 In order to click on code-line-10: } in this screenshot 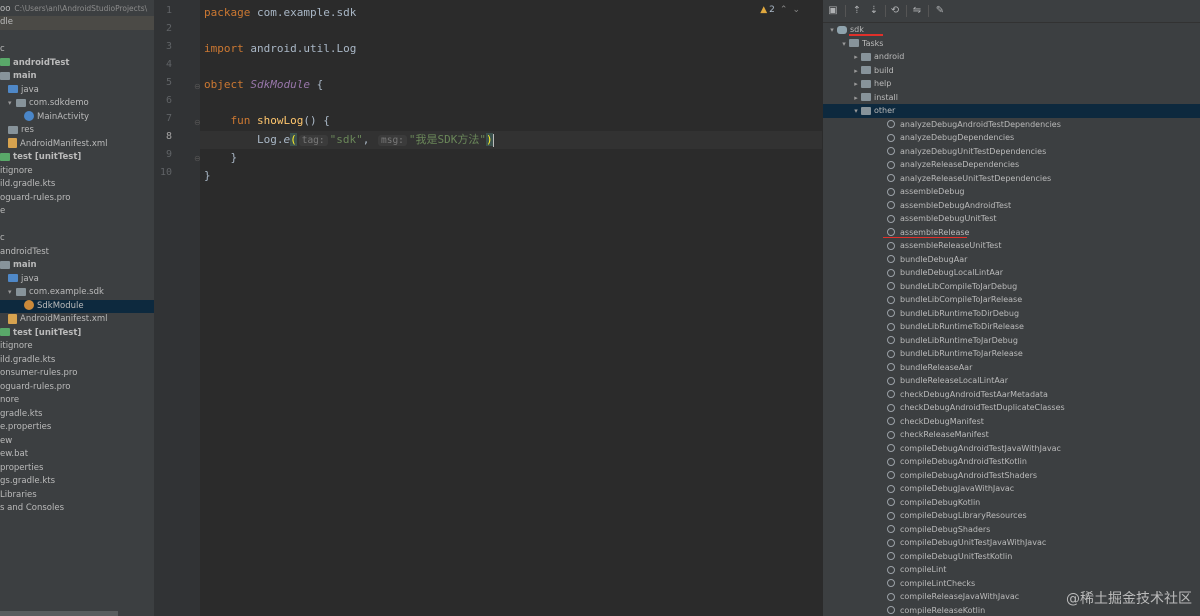, I will do `click(207, 176)`.